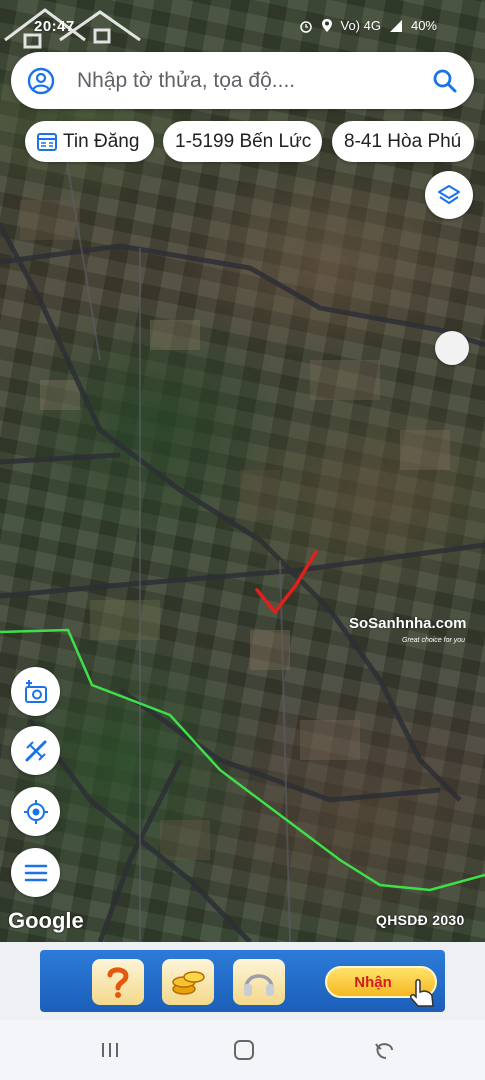 Image resolution: width=485 pixels, height=1080 pixels. What do you see at coordinates (101, 141) in the screenshot?
I see `chip-label: Tin Đăng` at bounding box center [101, 141].